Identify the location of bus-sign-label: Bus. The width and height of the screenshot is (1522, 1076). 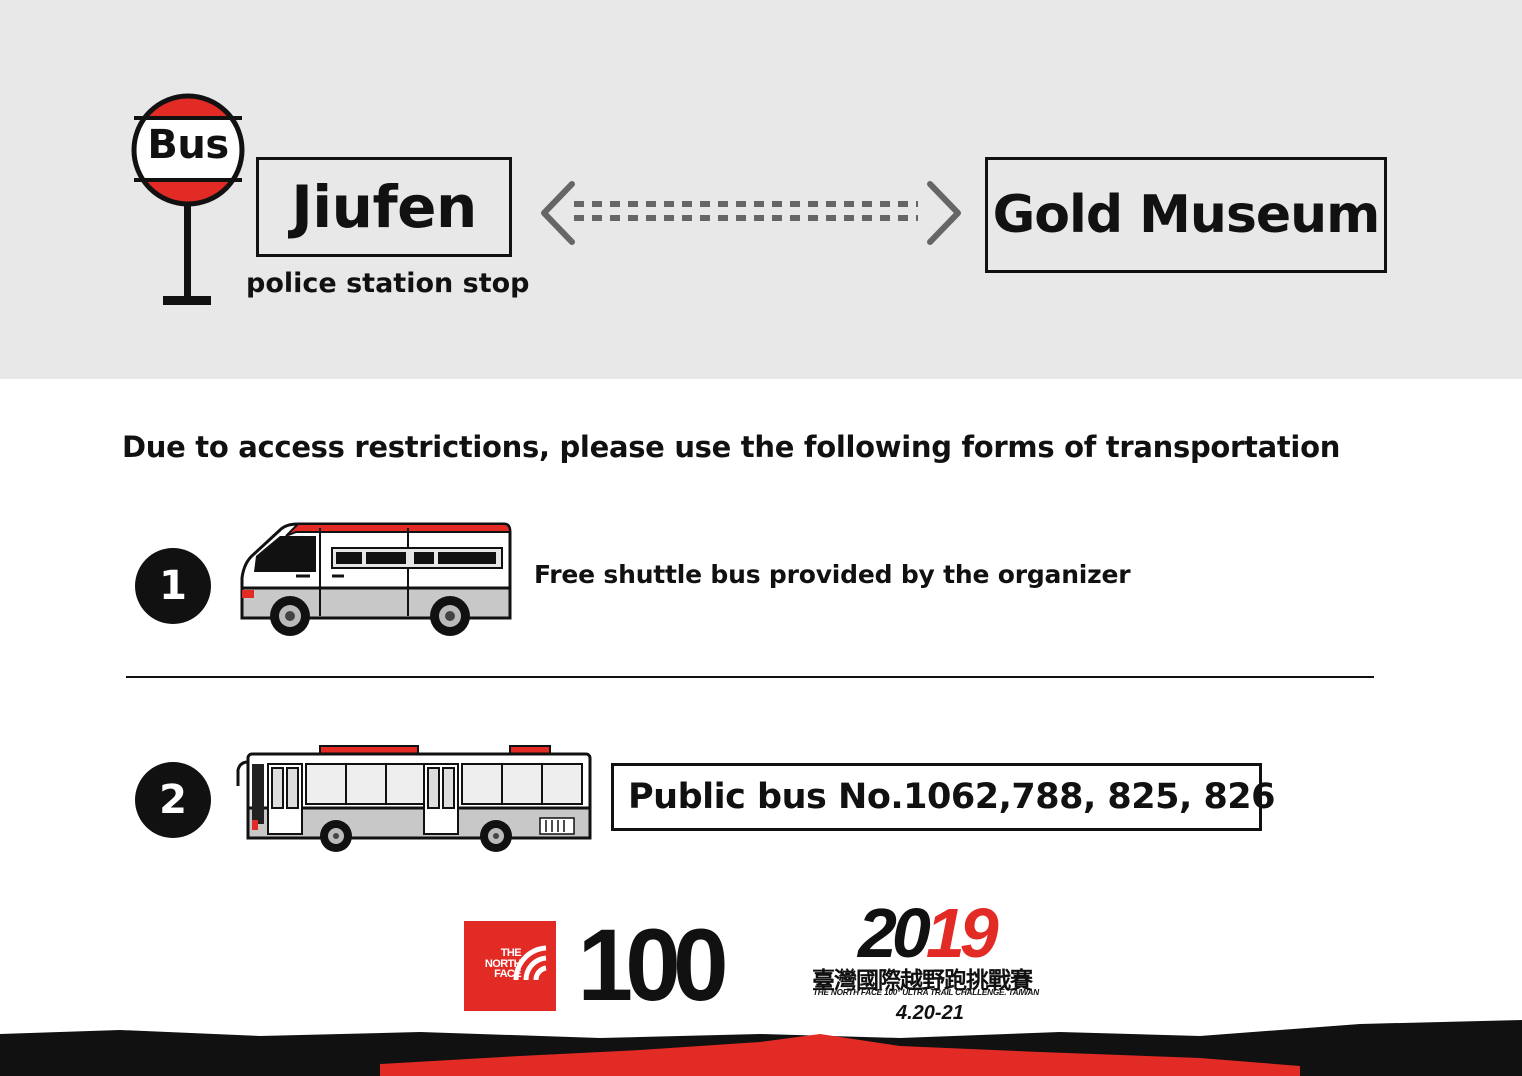
(188, 145).